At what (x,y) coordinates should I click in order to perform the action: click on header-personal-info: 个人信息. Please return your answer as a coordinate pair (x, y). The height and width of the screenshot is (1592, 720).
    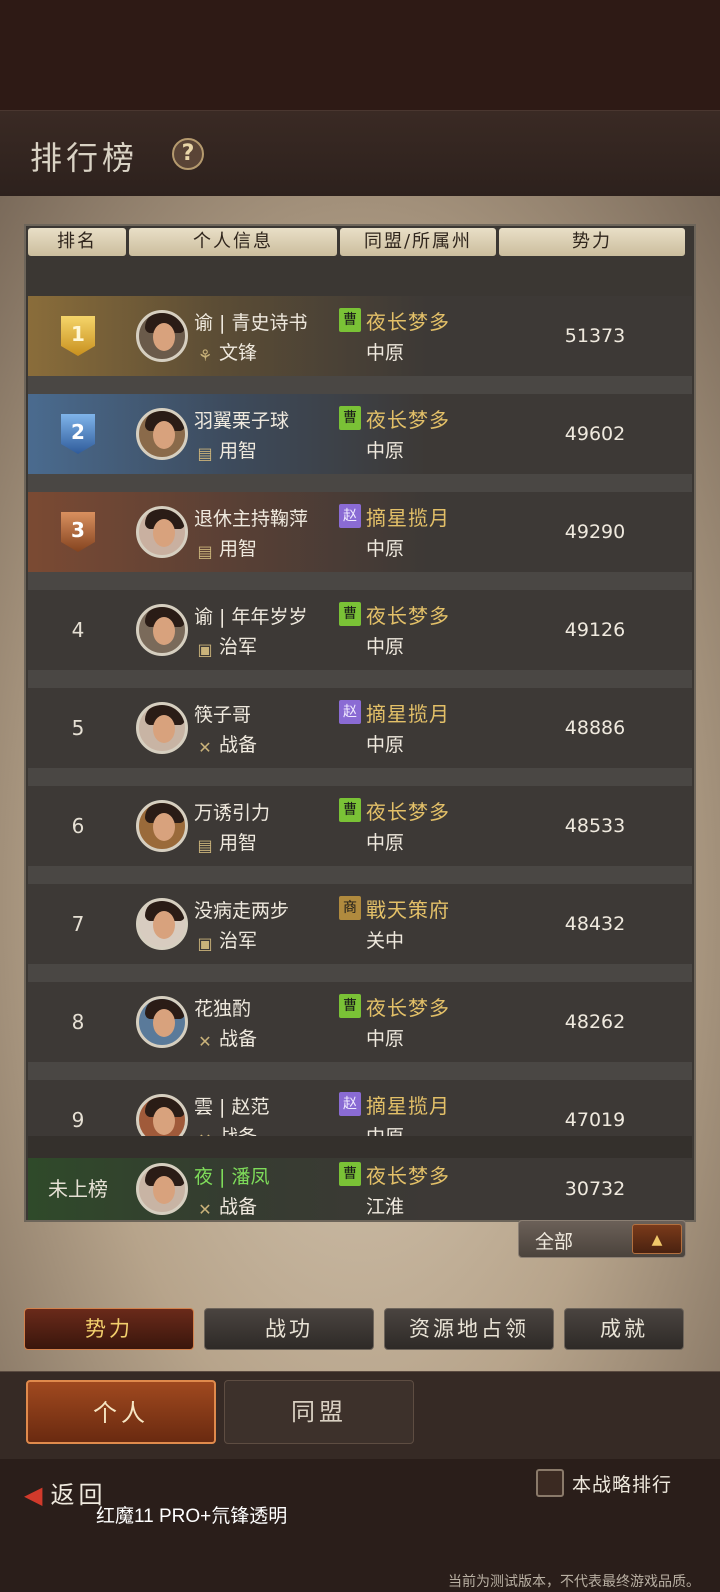
    Looking at the image, I should click on (233, 242).